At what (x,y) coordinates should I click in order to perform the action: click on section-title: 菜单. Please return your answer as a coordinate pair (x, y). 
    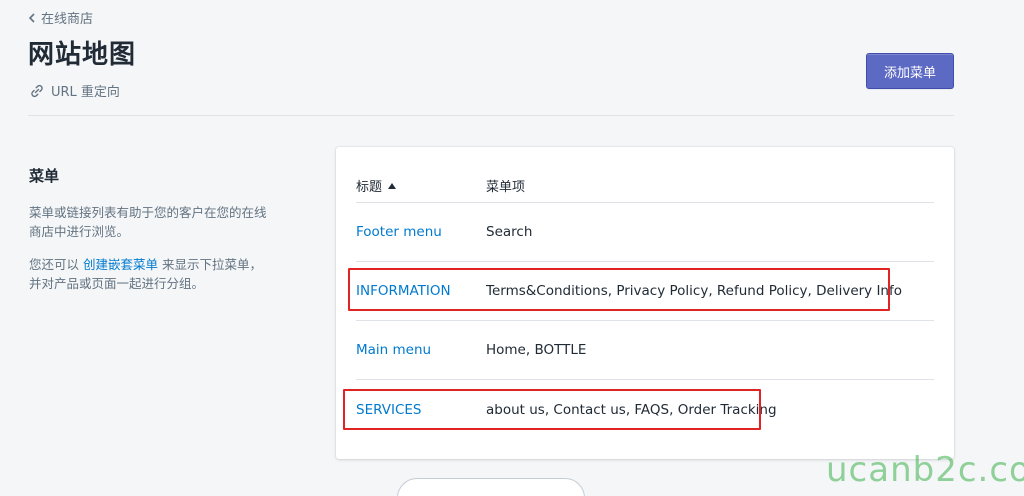
    Looking at the image, I should click on (44, 176).